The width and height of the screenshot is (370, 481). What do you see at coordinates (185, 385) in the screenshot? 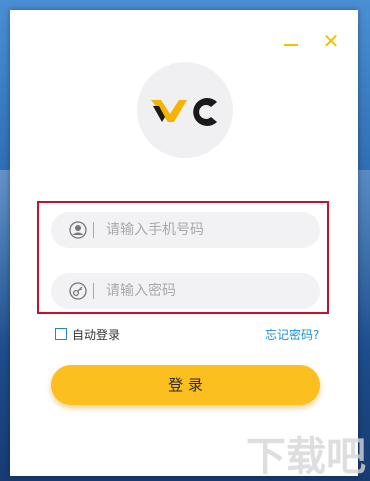
I see `login-button: 登 录` at bounding box center [185, 385].